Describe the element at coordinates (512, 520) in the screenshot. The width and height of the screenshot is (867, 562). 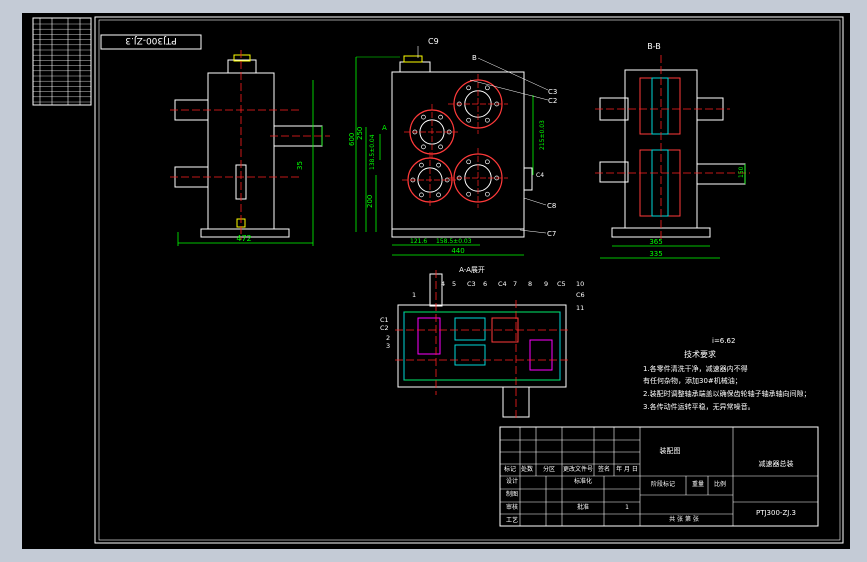
I see `row-process: 工艺` at that location.